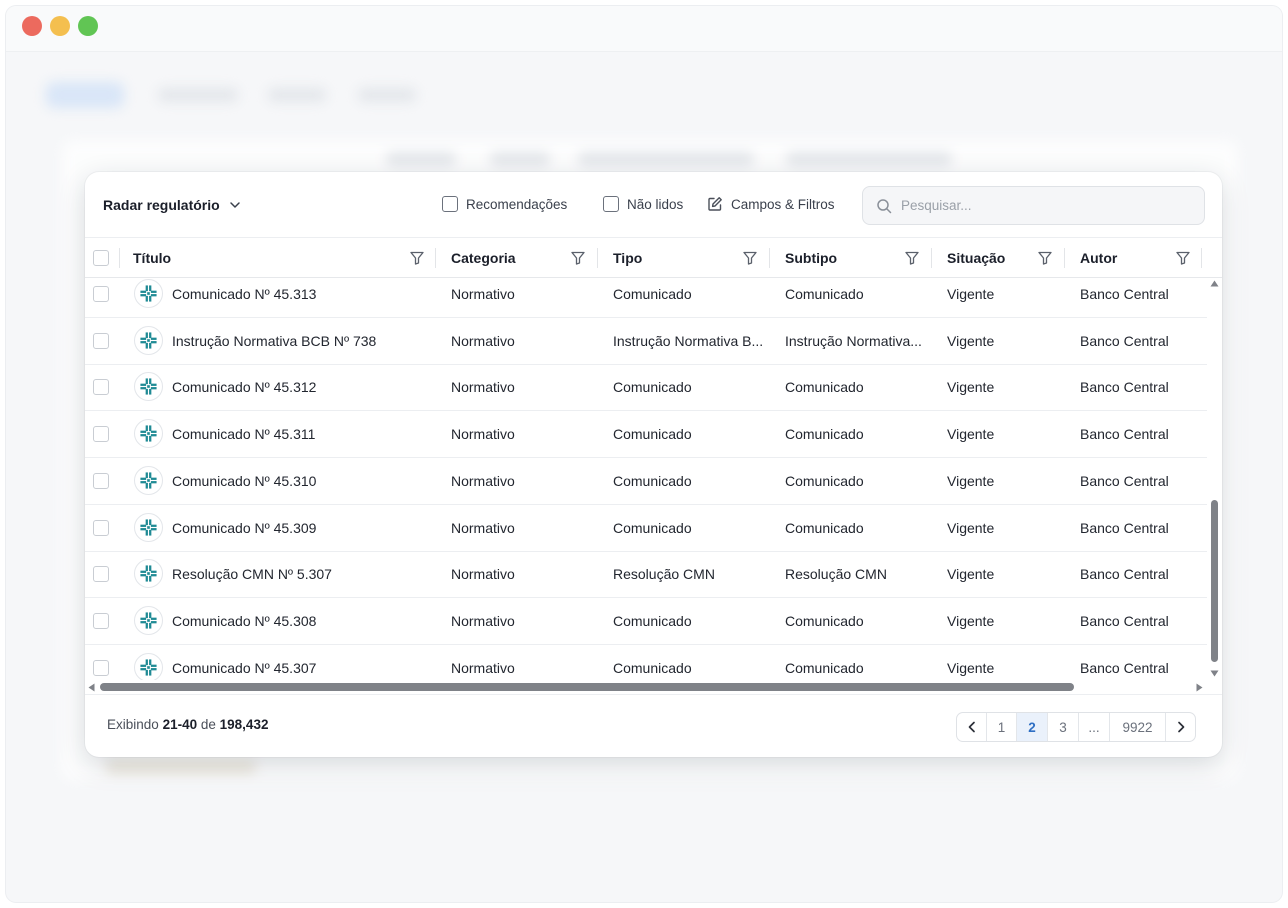 This screenshot has width=1288, height=908. I want to click on chevron-right-icon, so click(1180, 727).